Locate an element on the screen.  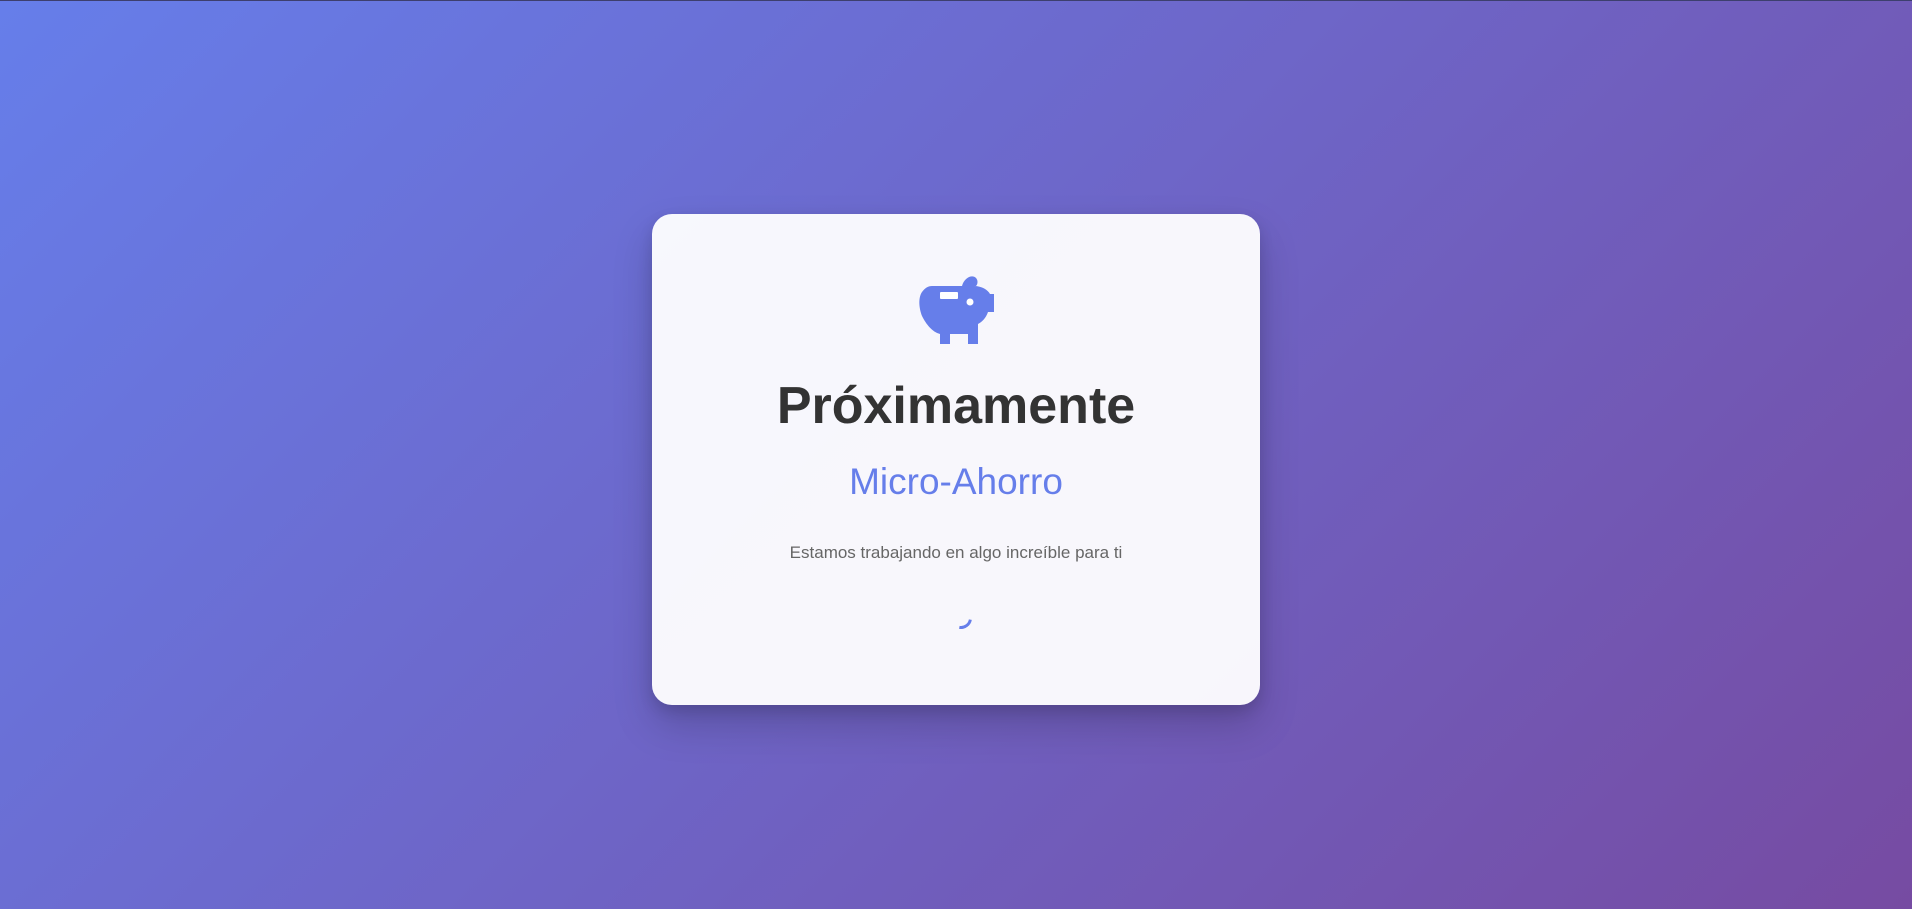
loading-spinner is located at coordinates (961, 618).